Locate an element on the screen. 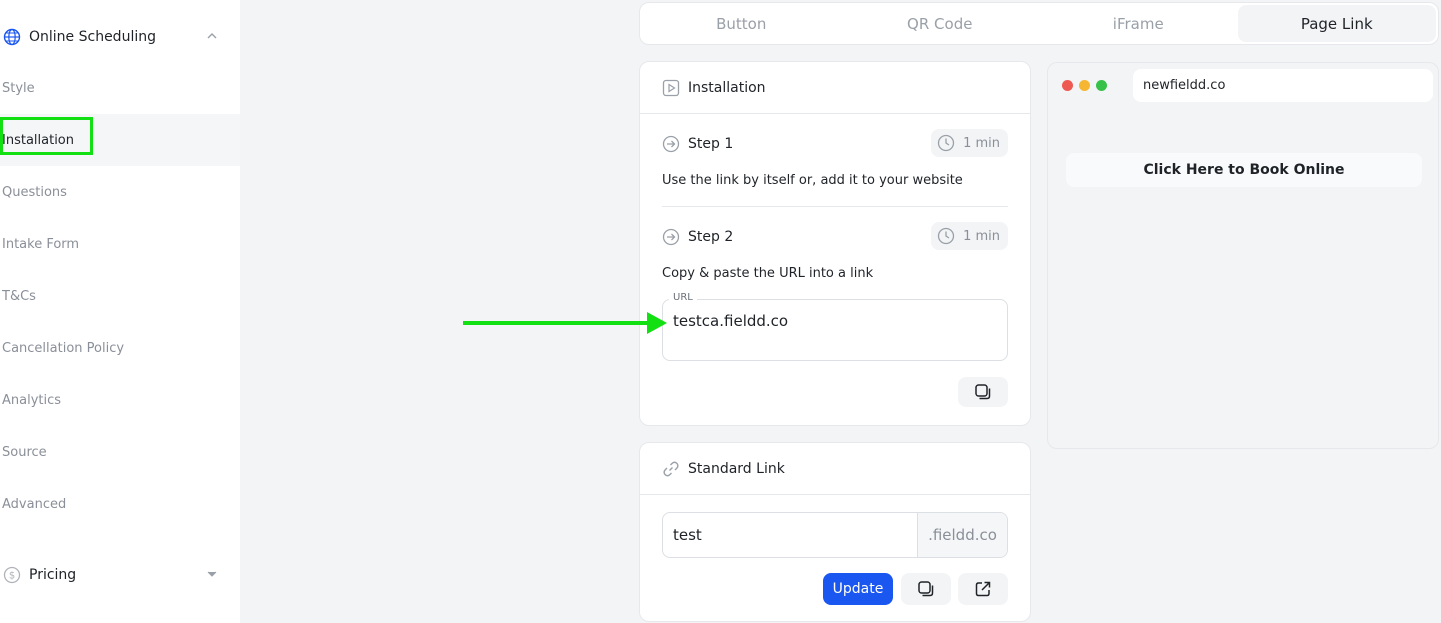 The image size is (1441, 623). standard-link-header: Standard Link is located at coordinates (835, 469).